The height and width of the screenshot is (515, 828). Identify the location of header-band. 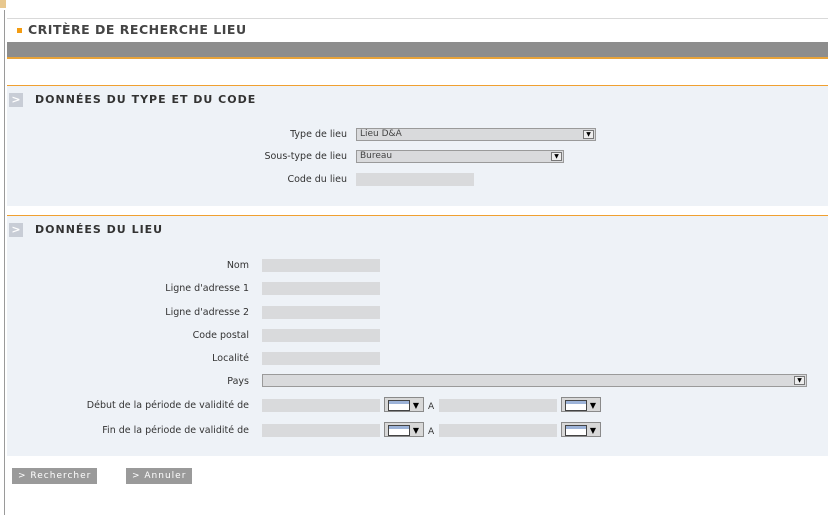
(417, 50).